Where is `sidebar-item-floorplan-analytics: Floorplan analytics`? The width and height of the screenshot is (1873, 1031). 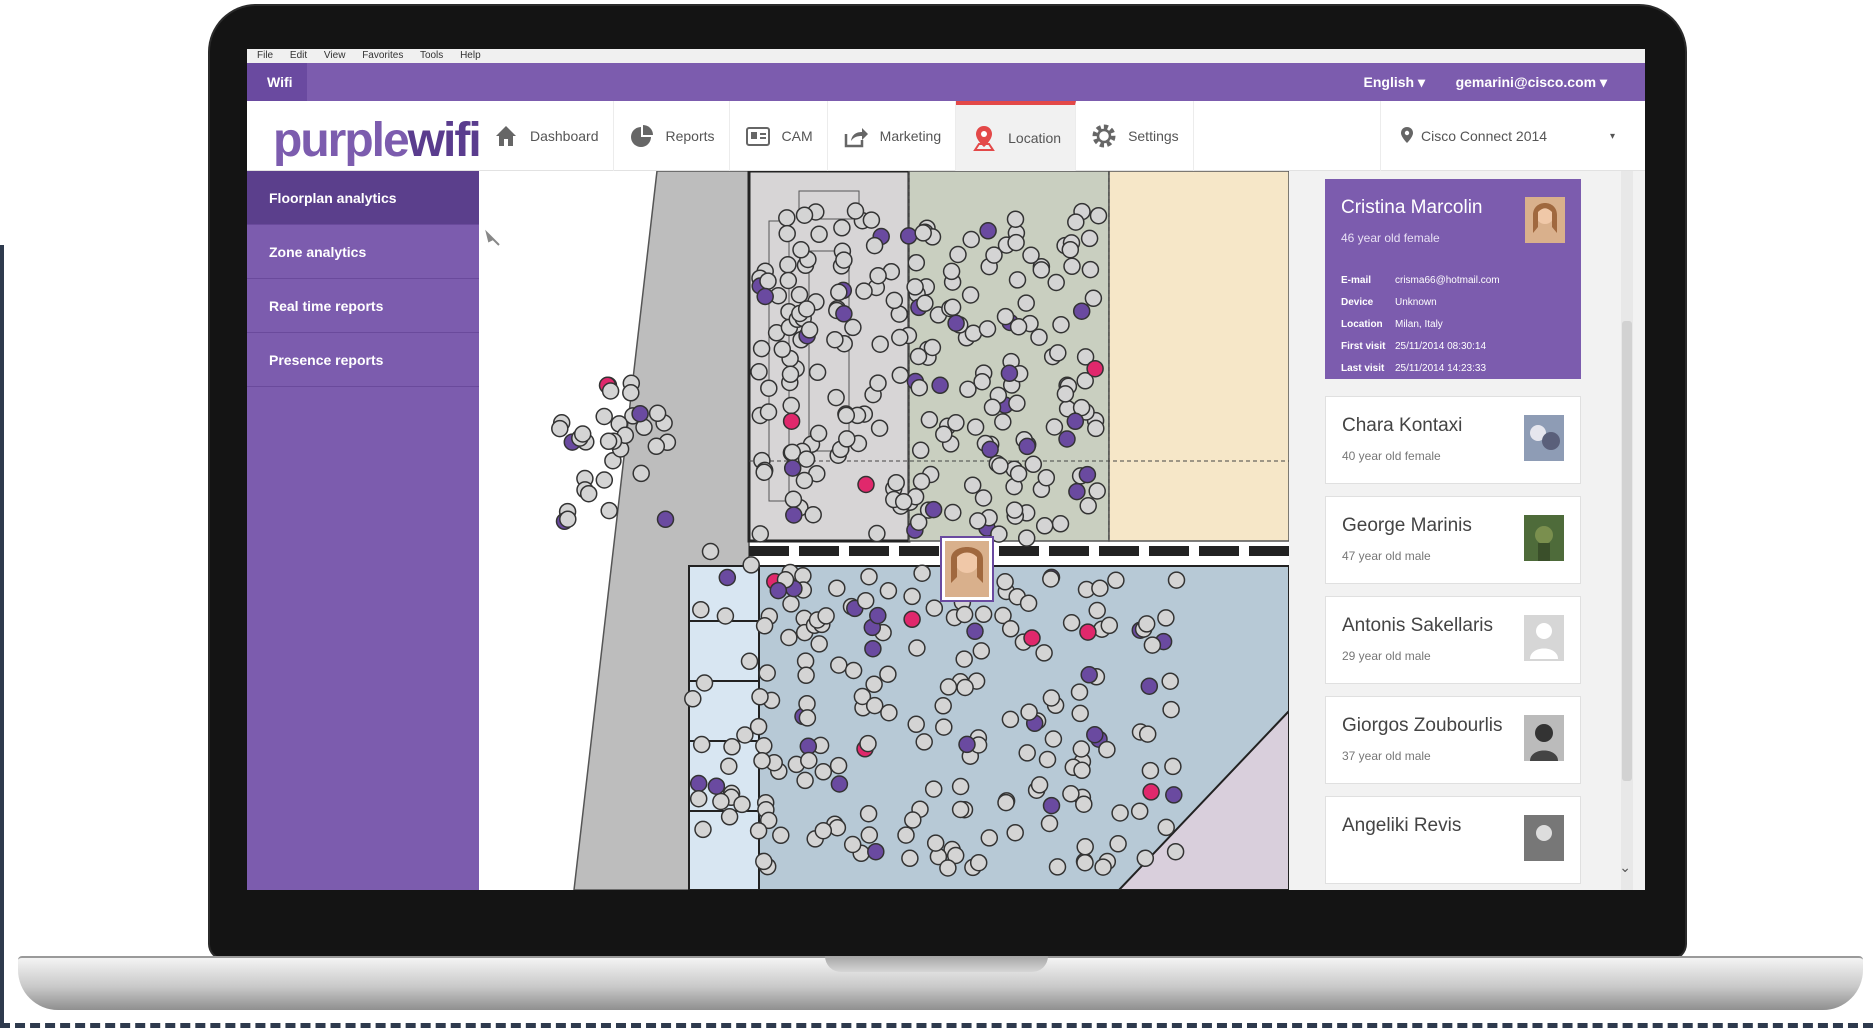
sidebar-item-floorplan-analytics: Floorplan analytics is located at coordinates (363, 198).